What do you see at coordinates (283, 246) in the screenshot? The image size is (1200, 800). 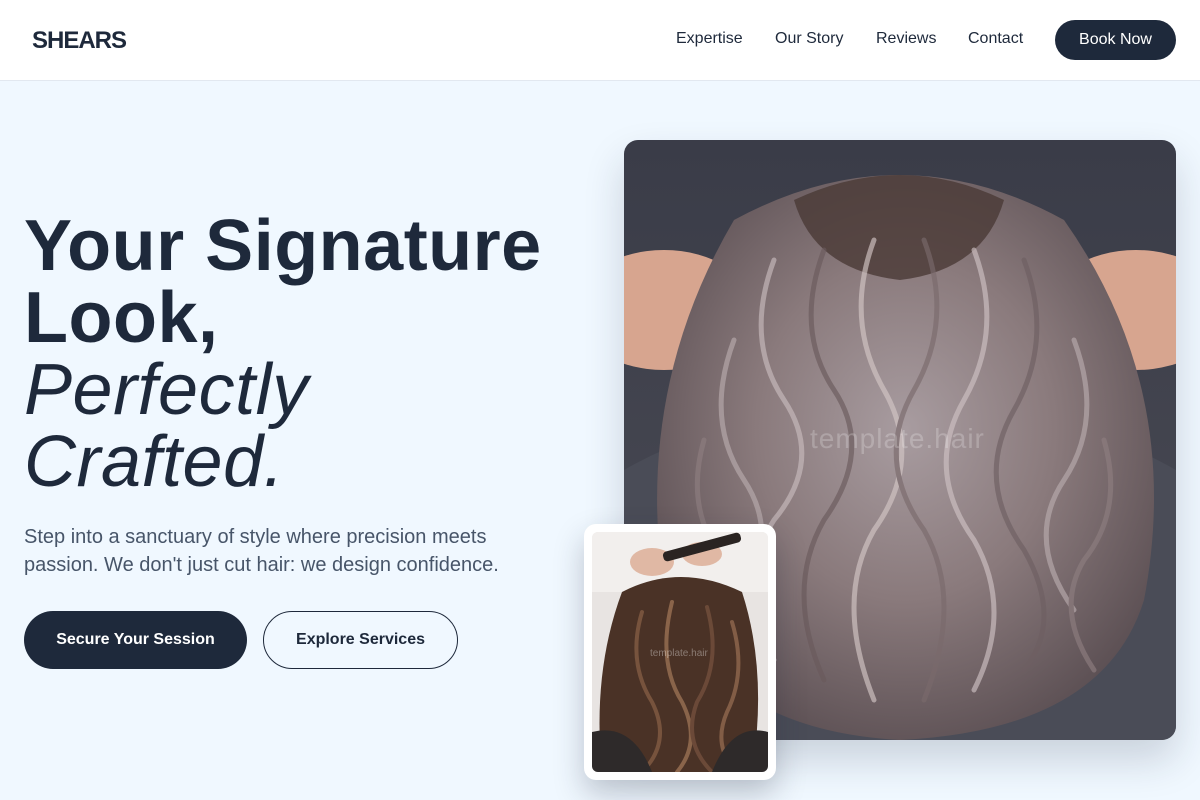 I see `headline-line-1: Your Signature` at bounding box center [283, 246].